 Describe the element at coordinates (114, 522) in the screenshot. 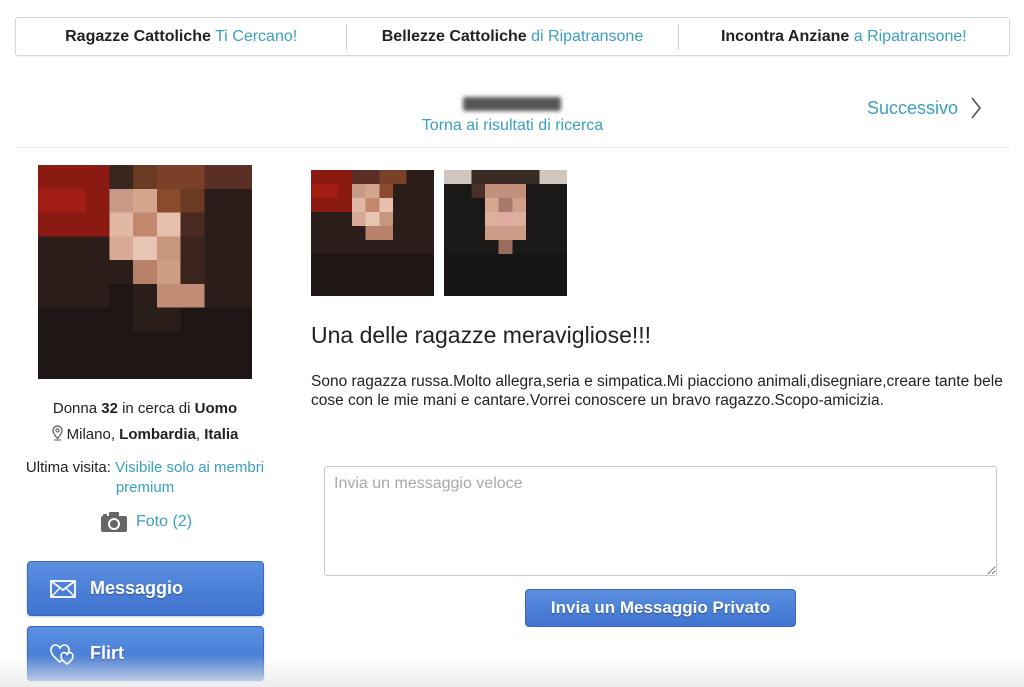

I see `camera-icon` at that location.